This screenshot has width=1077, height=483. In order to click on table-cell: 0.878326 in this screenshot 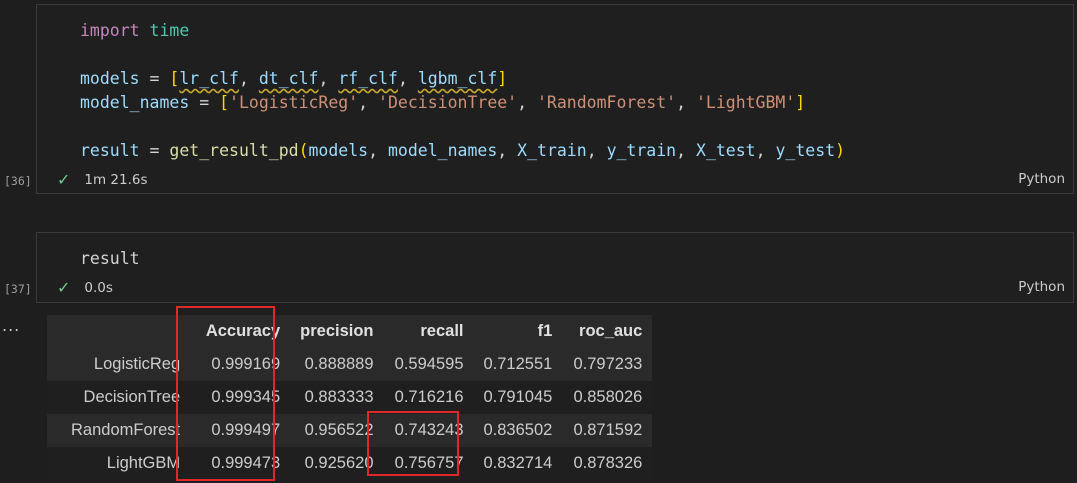, I will do `click(608, 463)`.